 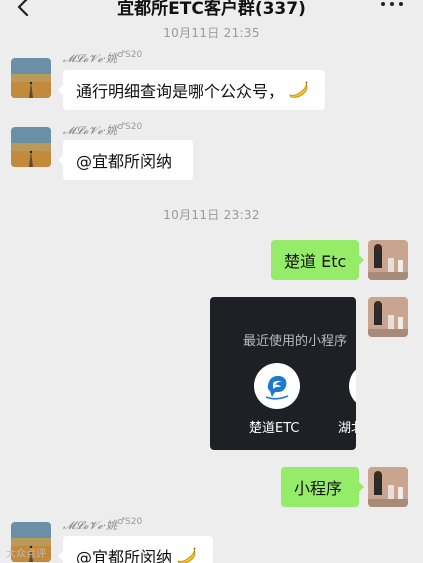 I want to click on app-label: 楚道ETC, so click(x=274, y=428).